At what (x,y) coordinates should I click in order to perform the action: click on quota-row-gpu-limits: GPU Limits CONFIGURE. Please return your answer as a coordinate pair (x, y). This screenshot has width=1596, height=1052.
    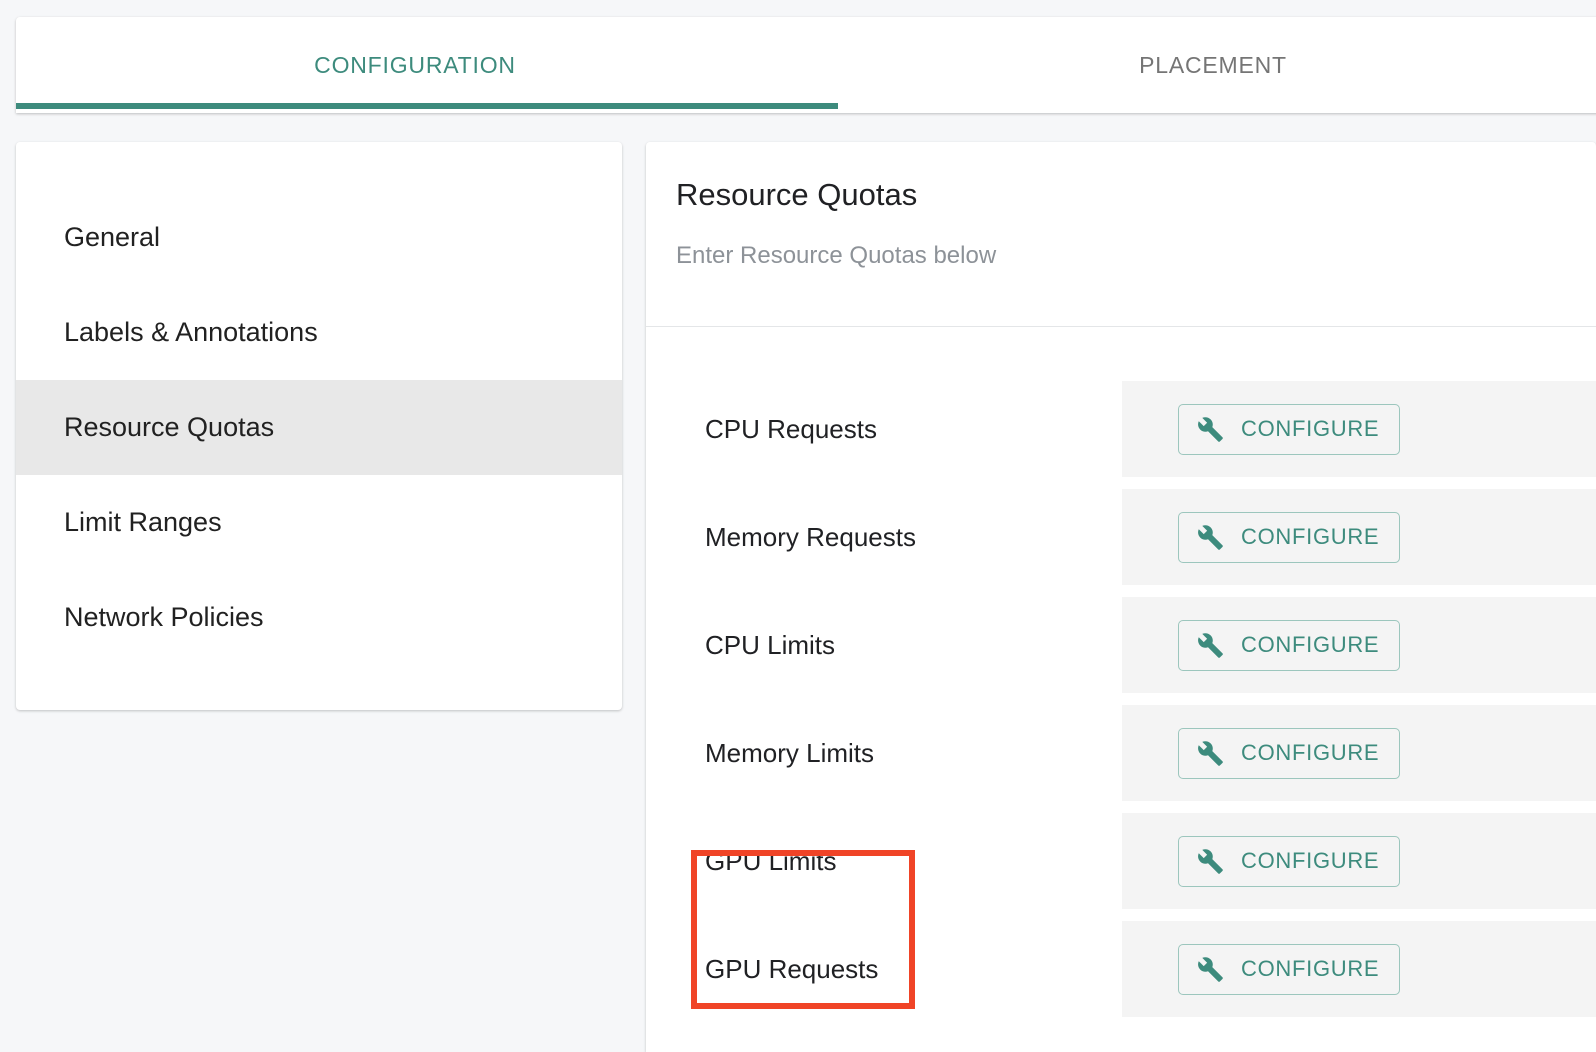
    Looking at the image, I should click on (1121, 861).